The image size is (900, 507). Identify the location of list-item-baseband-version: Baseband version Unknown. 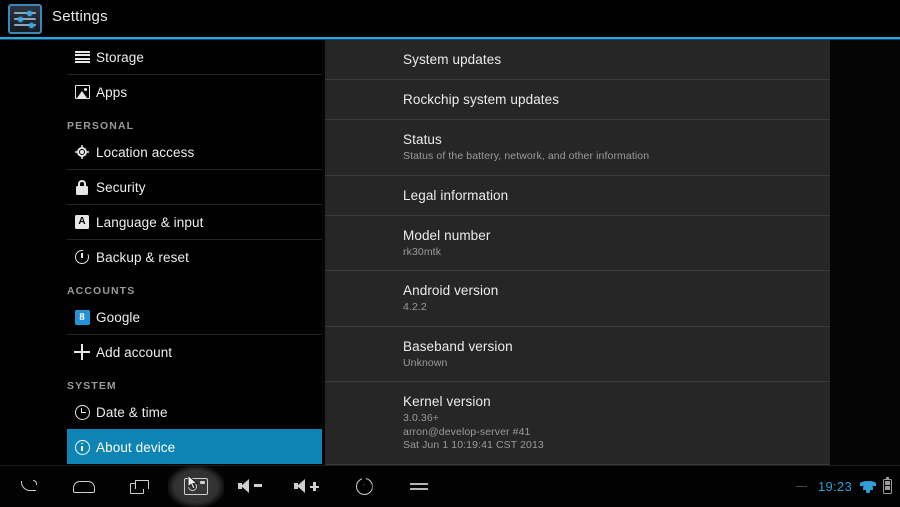
(577, 353).